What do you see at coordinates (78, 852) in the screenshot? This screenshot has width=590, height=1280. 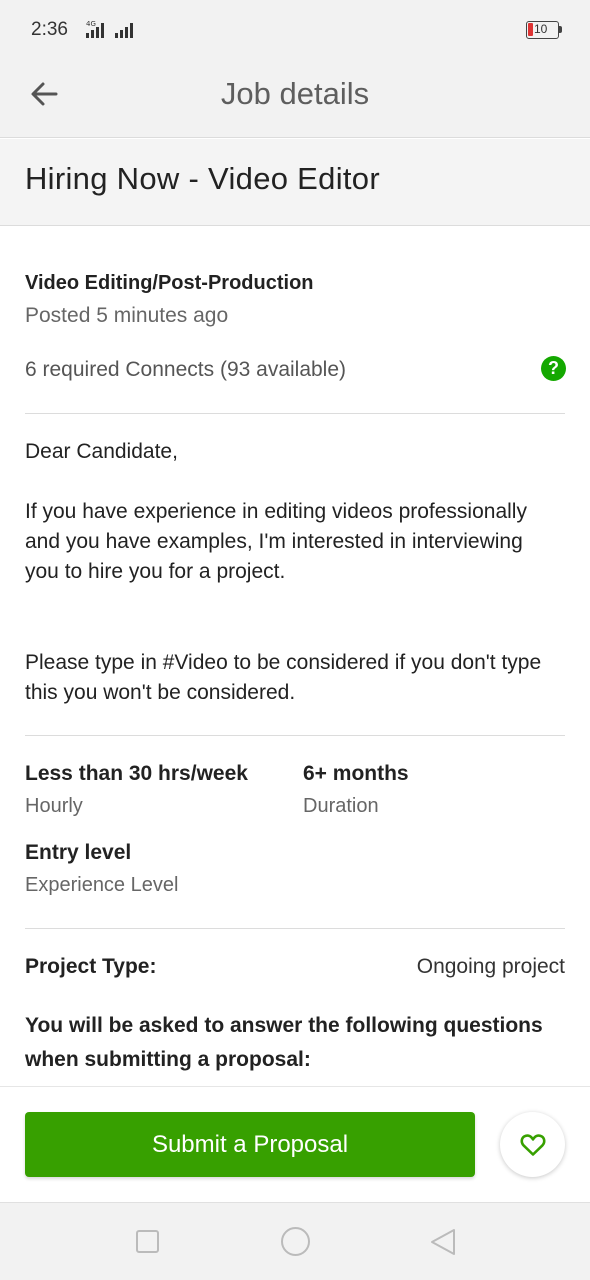 I see `experience-value: Entry level` at bounding box center [78, 852].